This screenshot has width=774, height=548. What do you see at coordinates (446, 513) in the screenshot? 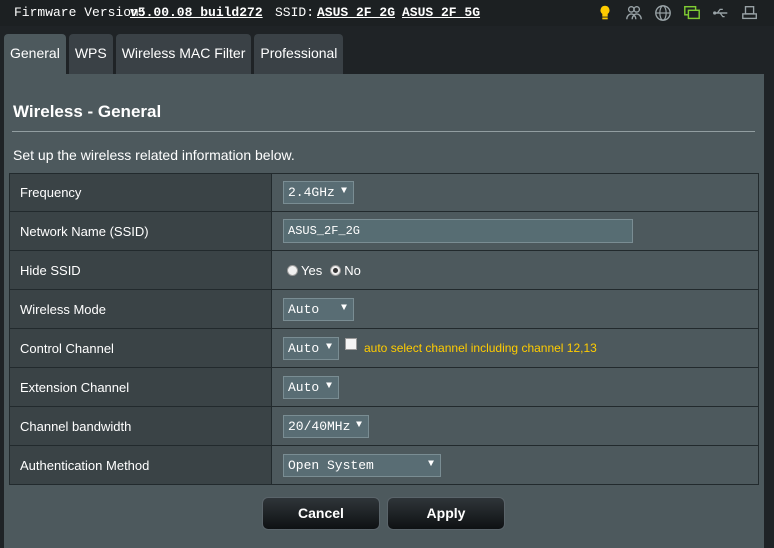
I see `apply-button: Apply` at bounding box center [446, 513].